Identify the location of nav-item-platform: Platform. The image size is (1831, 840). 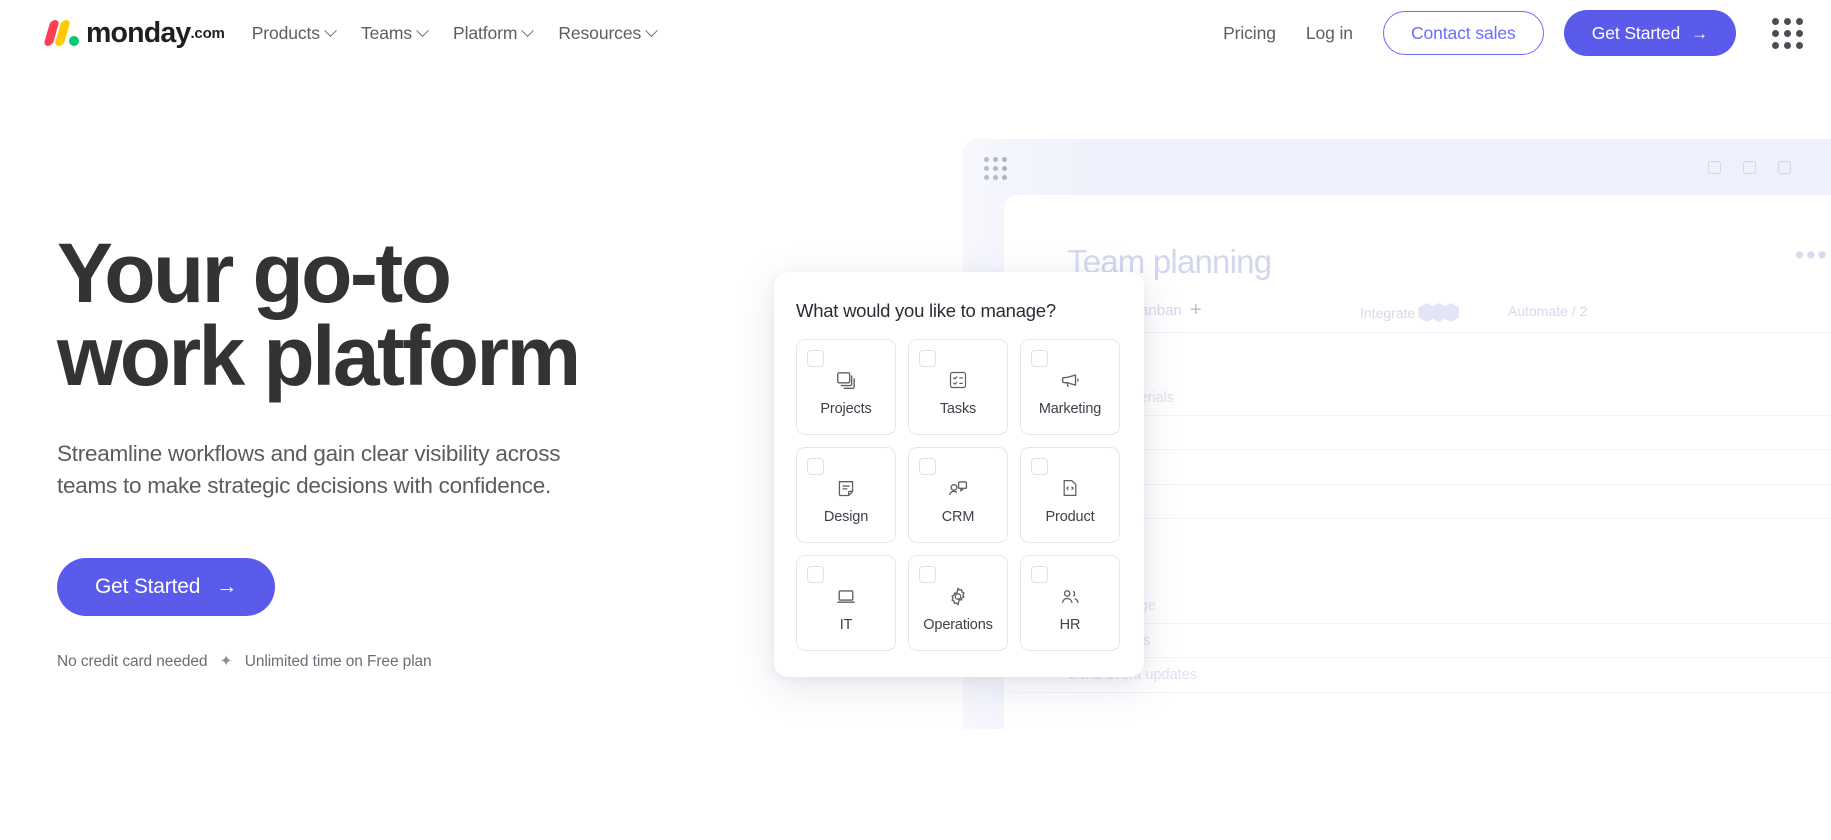
(494, 33).